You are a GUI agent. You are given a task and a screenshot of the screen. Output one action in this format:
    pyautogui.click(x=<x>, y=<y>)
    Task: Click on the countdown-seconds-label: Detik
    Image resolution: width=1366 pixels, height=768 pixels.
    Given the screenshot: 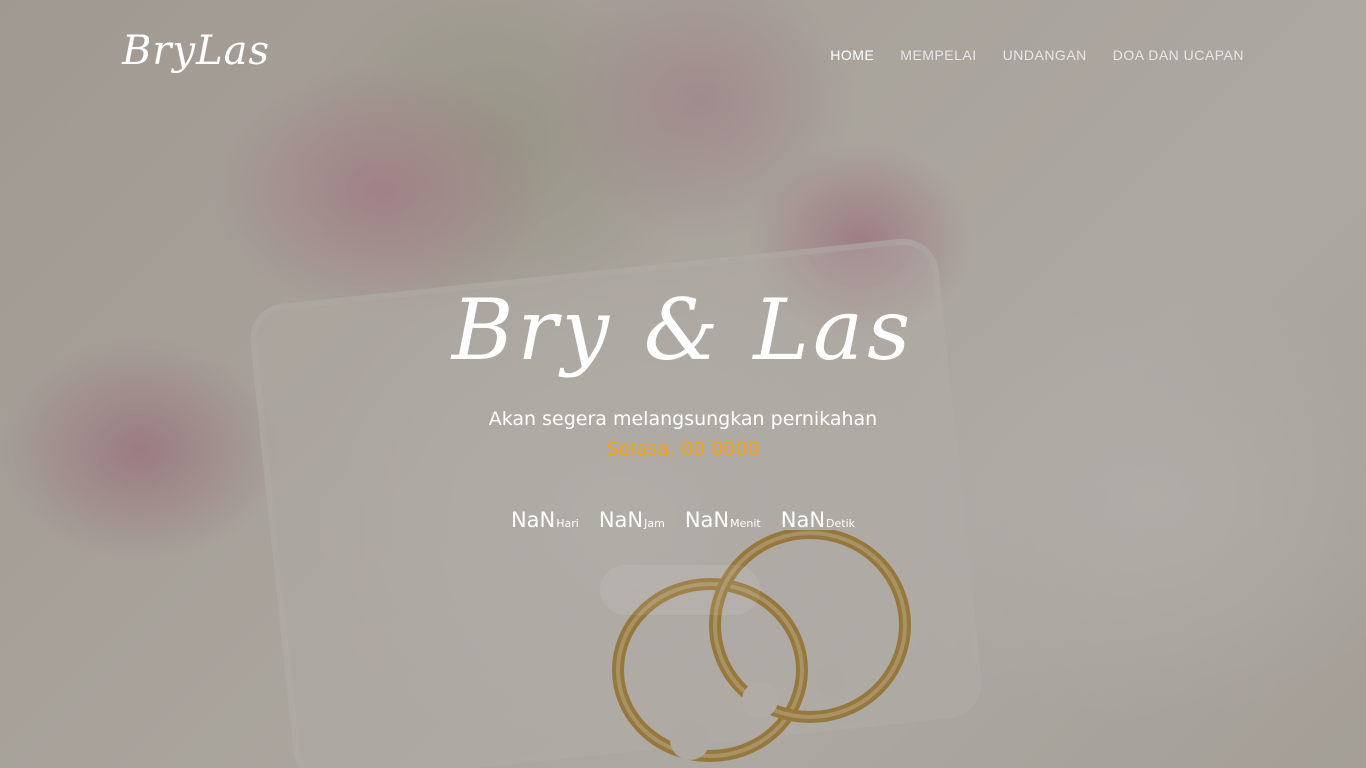 What is the action you would take?
    pyautogui.click(x=841, y=523)
    